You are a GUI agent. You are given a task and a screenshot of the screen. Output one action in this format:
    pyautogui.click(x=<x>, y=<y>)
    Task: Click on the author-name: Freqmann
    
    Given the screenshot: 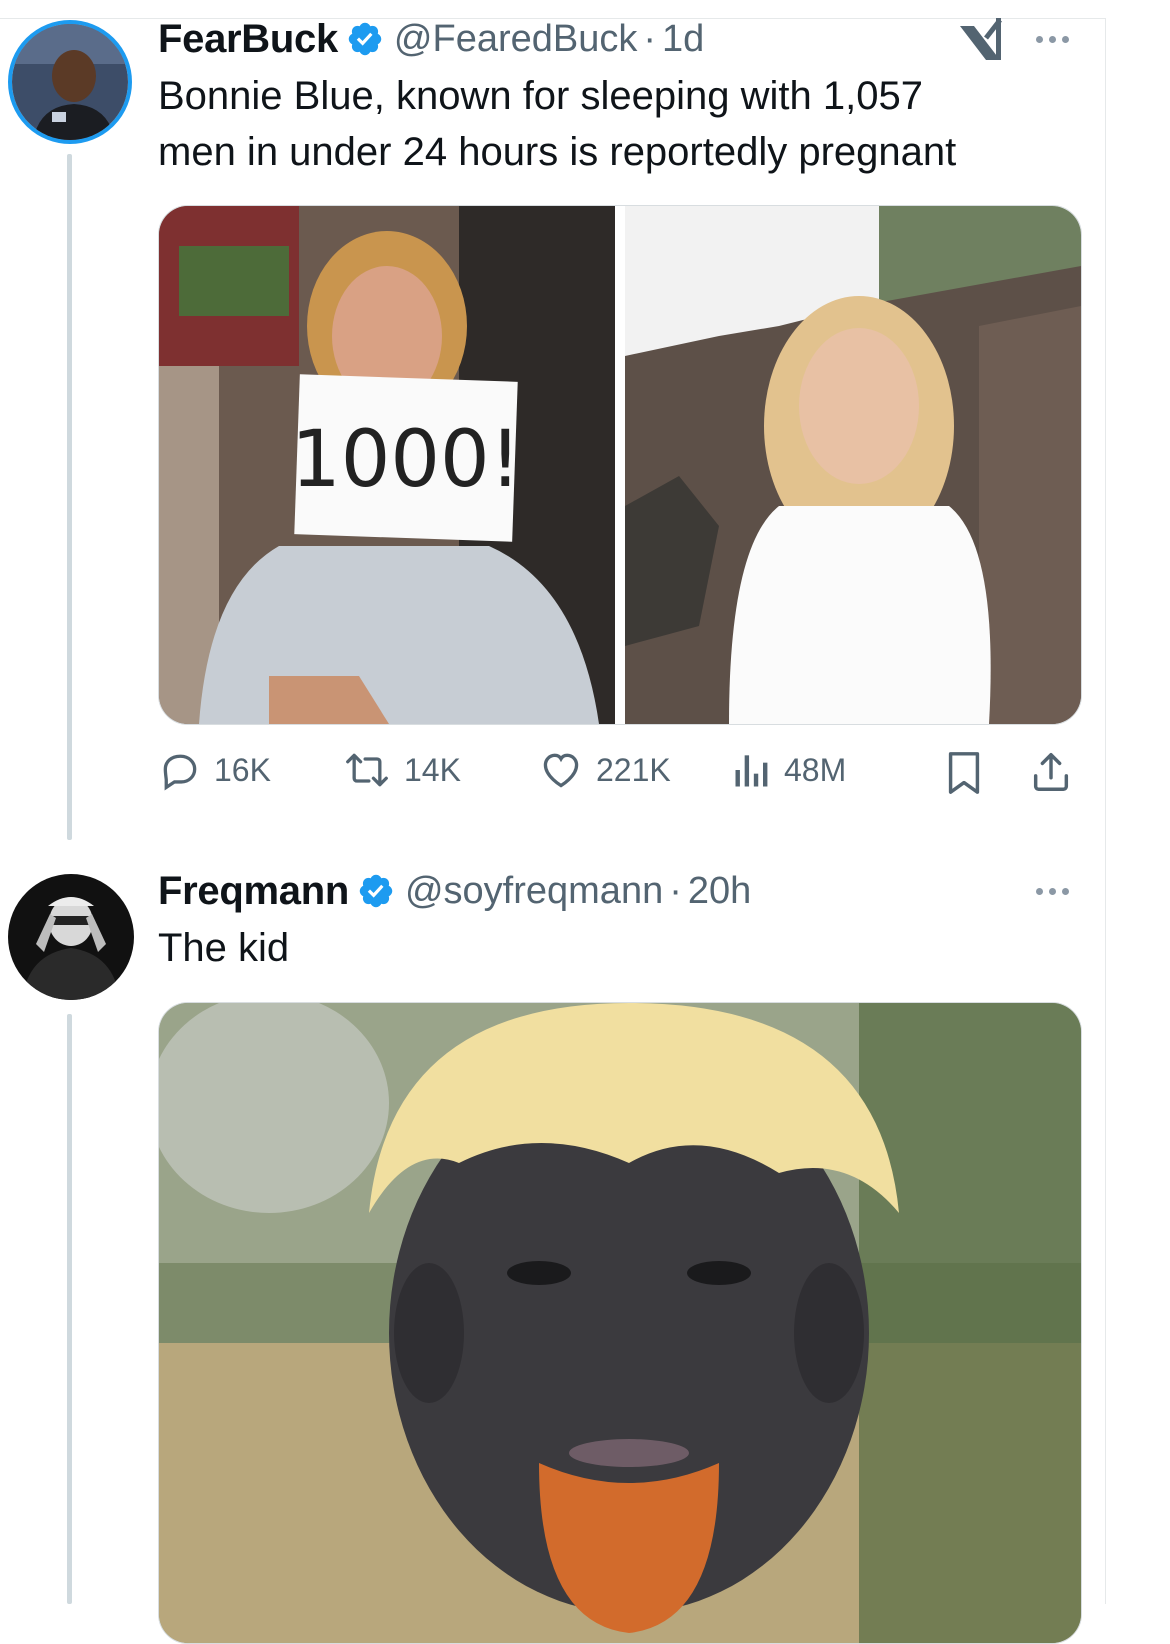 What is the action you would take?
    pyautogui.click(x=253, y=891)
    